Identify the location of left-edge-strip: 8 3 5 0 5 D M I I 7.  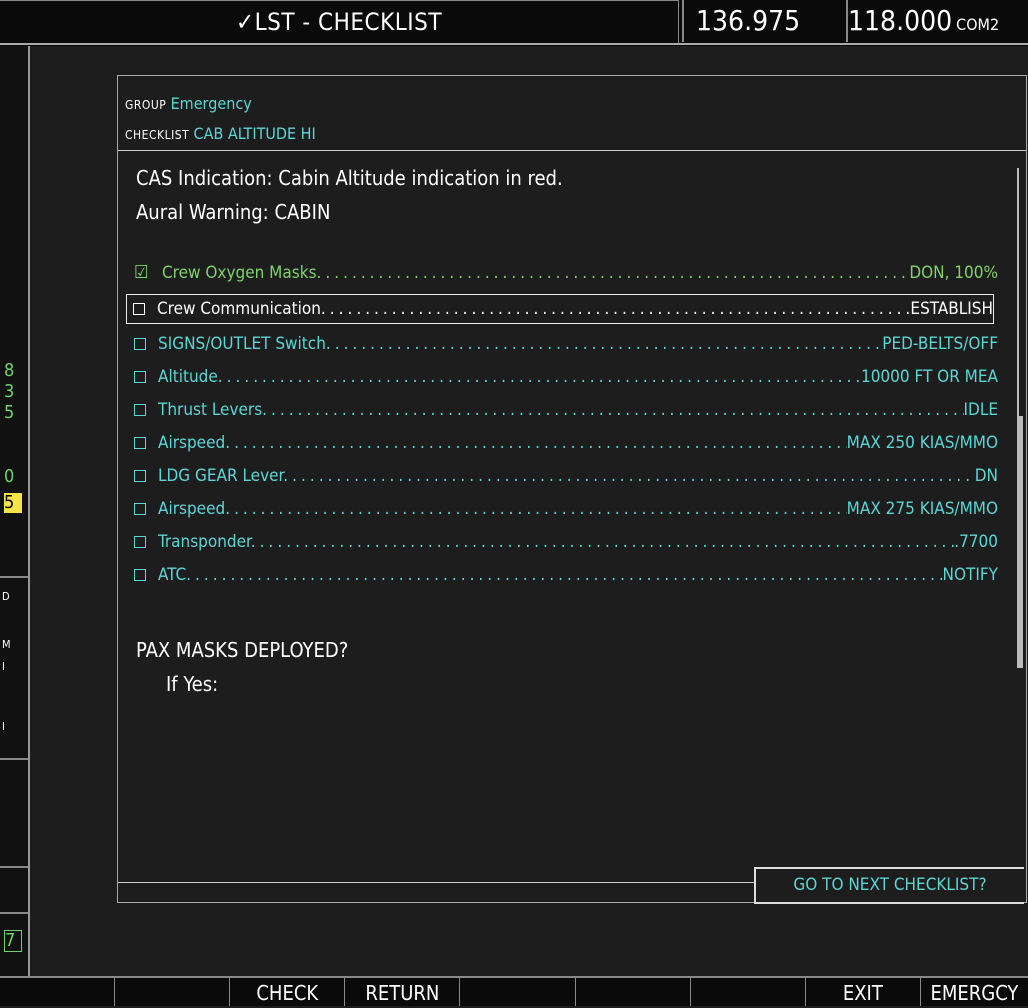
(15, 511).